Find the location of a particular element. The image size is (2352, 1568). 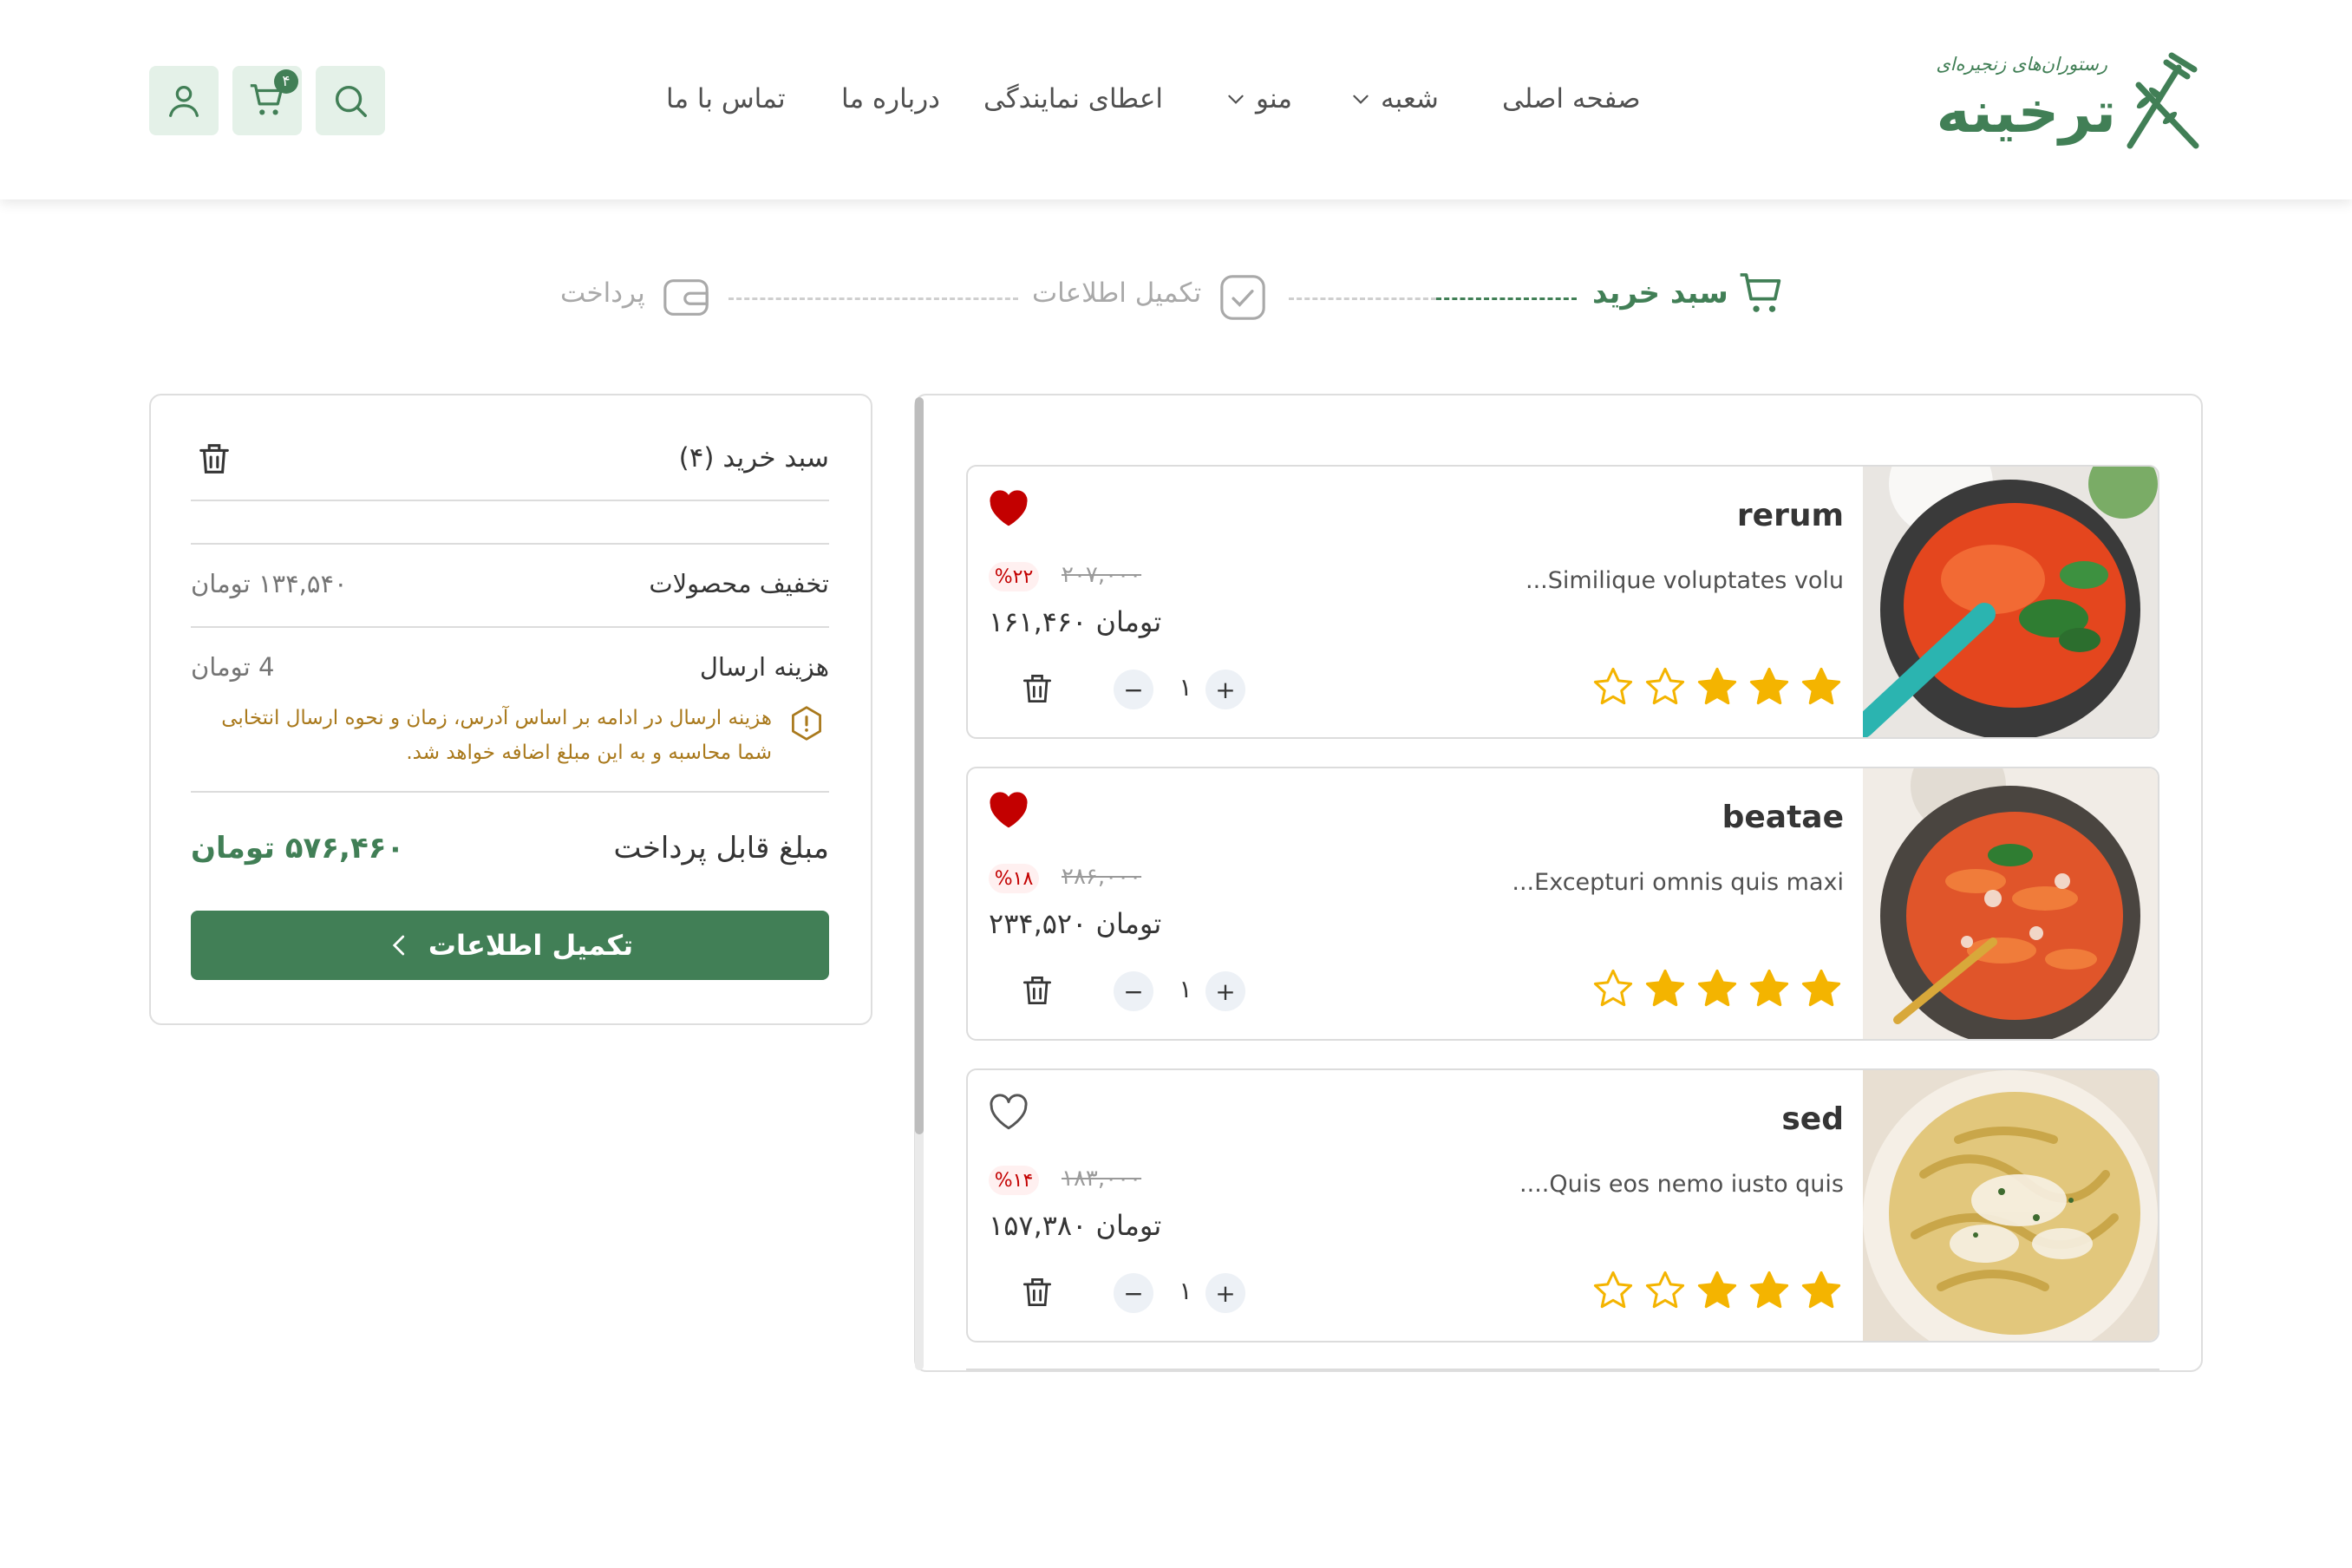

nav-about: درباره ما is located at coordinates (891, 99).